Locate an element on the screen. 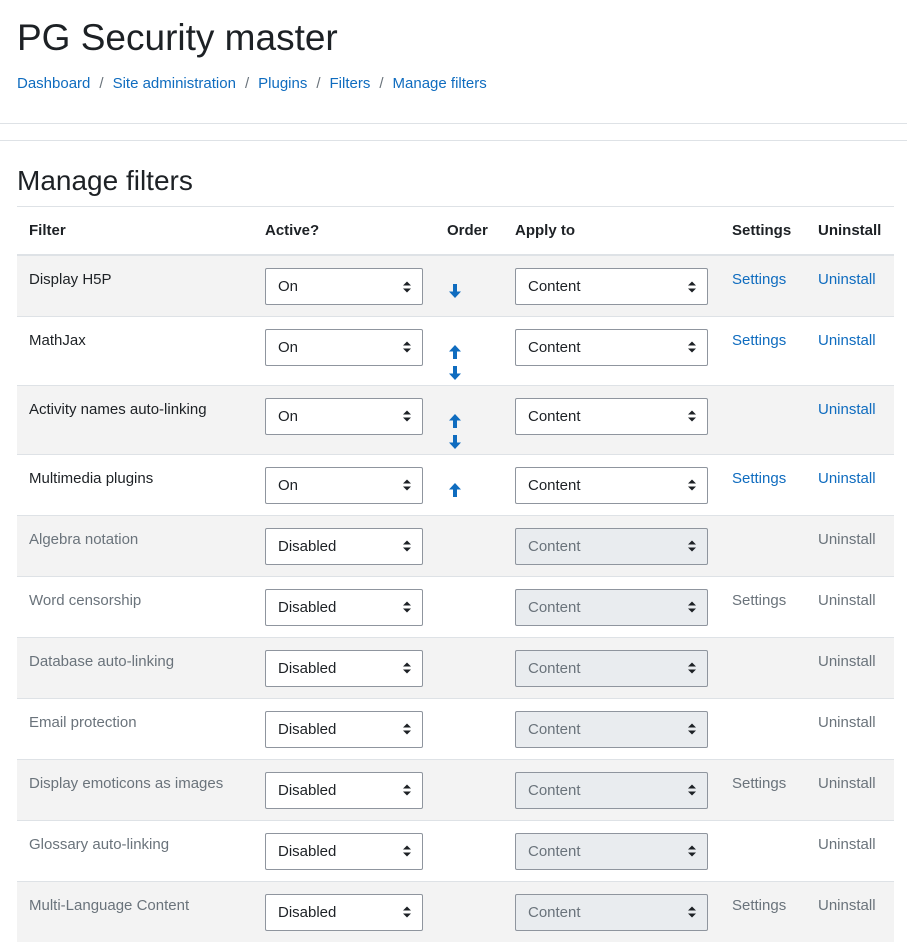  filter-name: Word censorship is located at coordinates (135, 606).